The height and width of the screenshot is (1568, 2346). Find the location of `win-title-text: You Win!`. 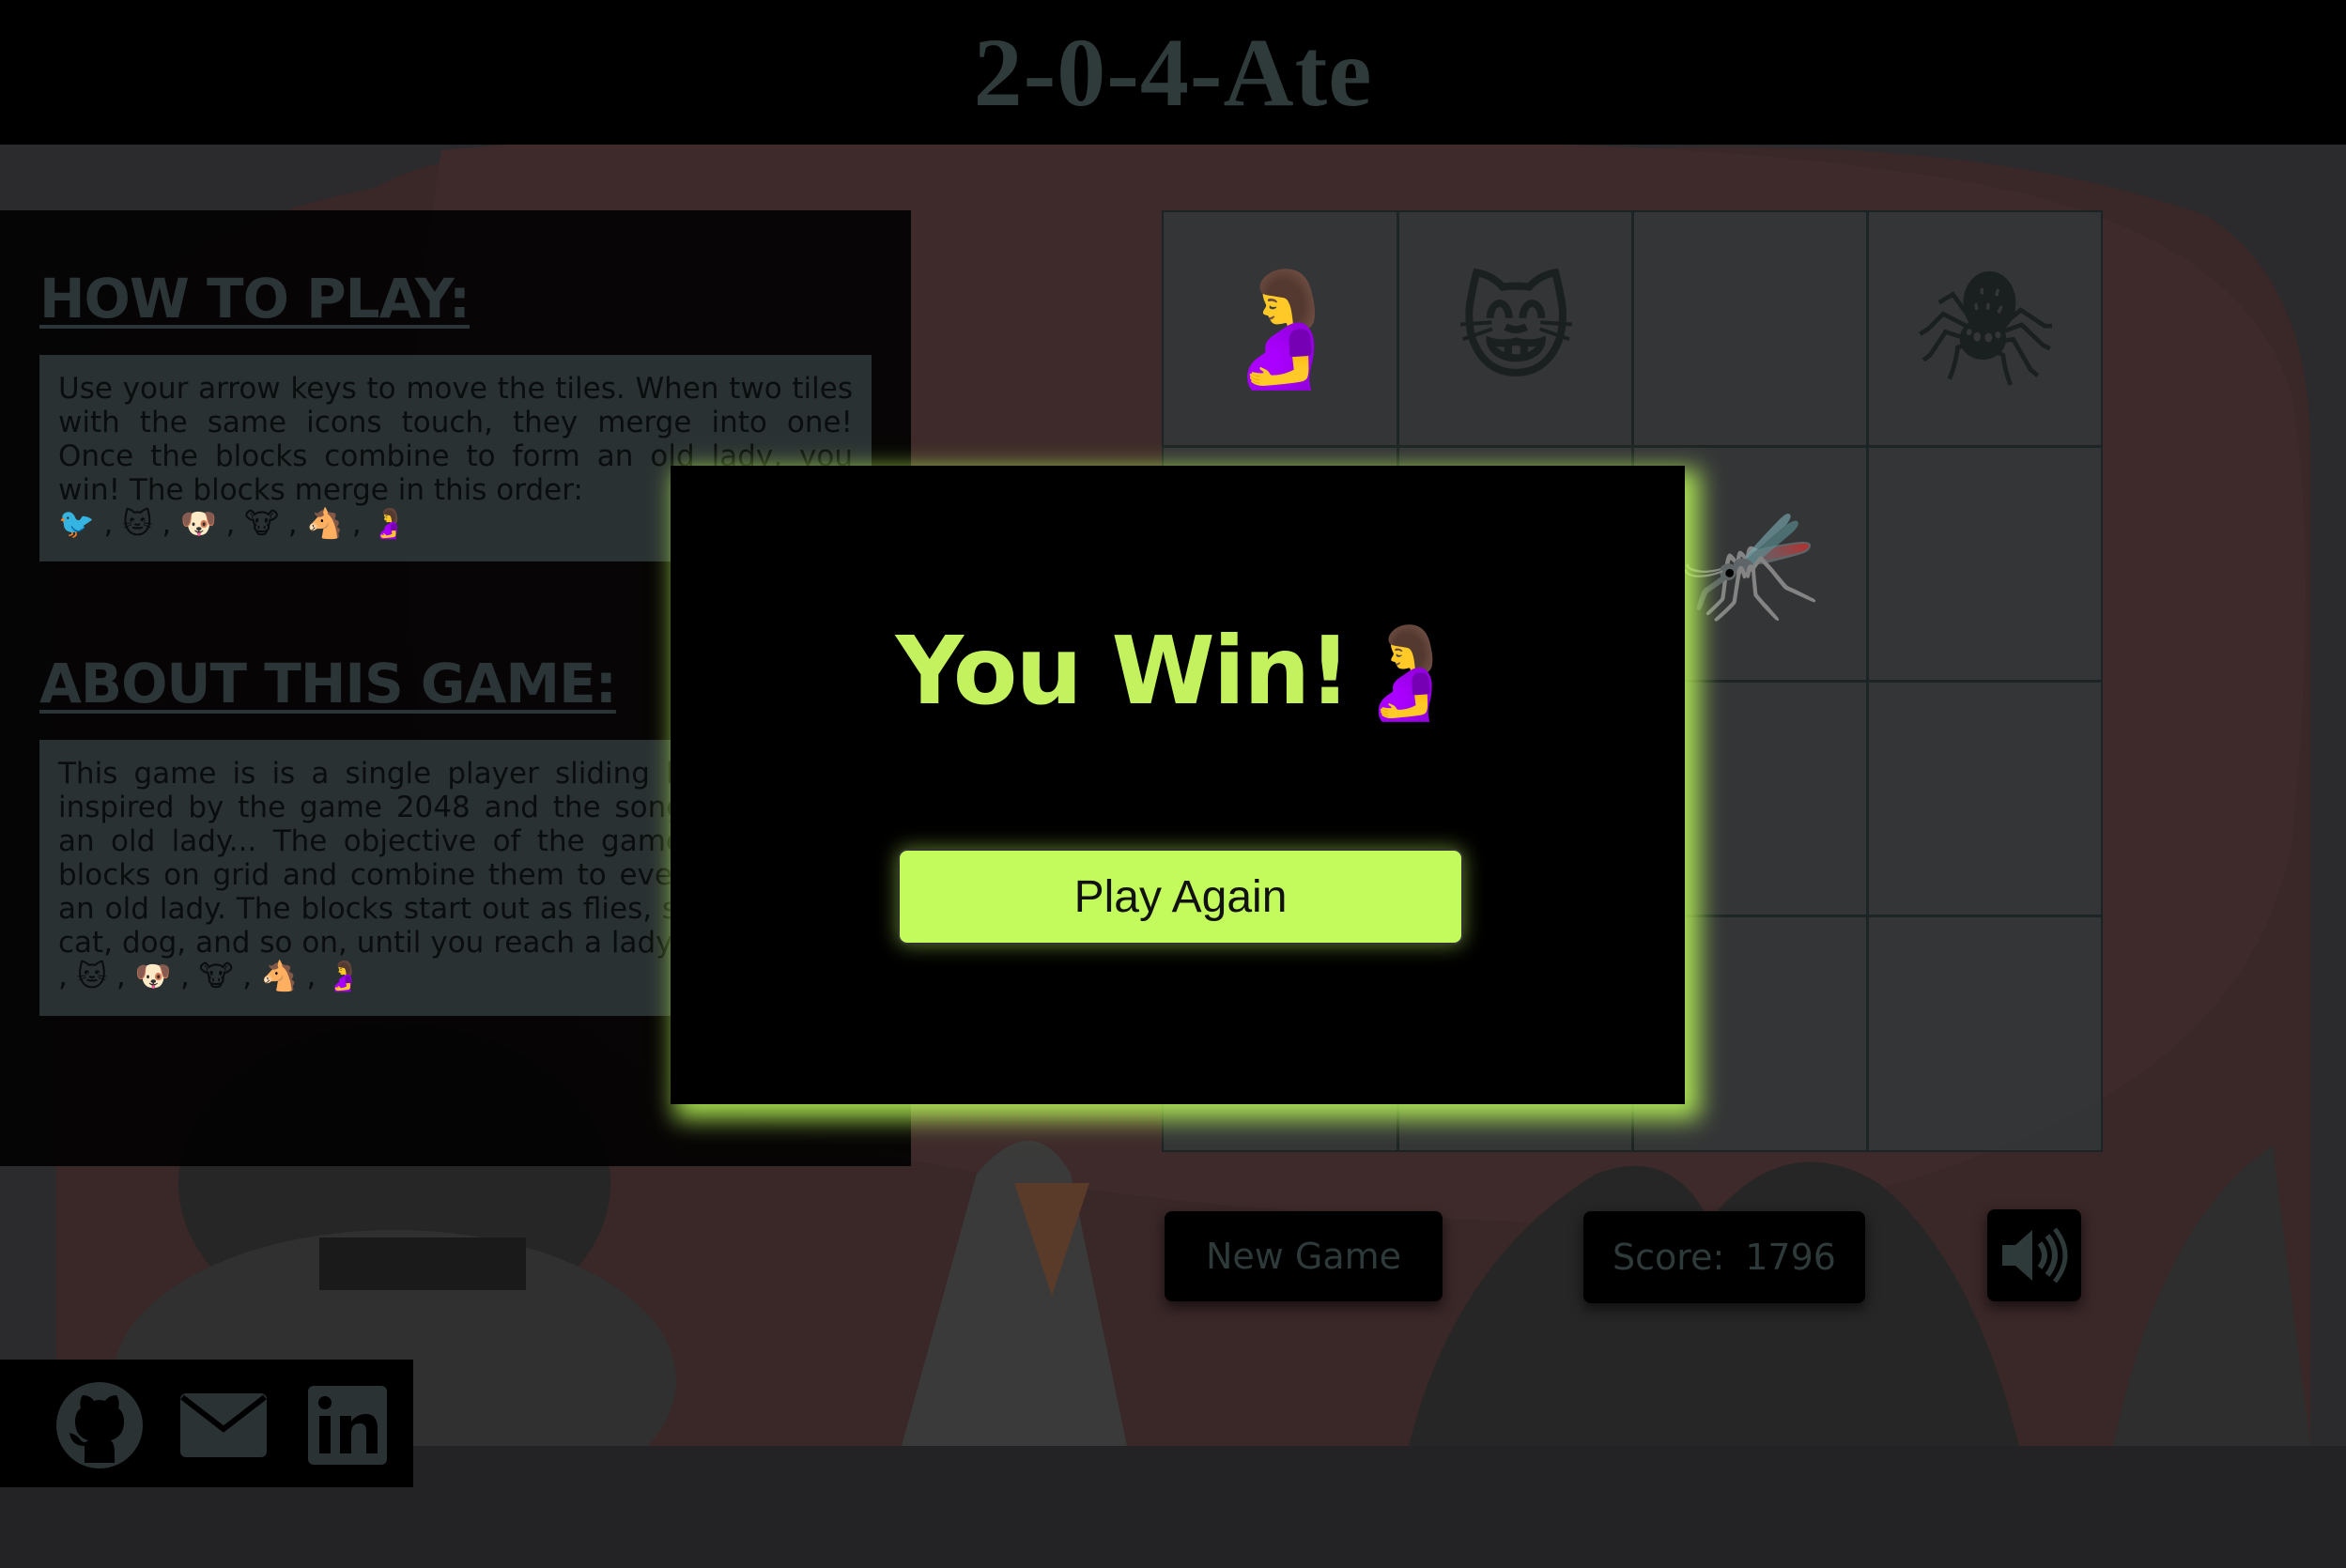

win-title-text: You Win! is located at coordinates (1123, 671).